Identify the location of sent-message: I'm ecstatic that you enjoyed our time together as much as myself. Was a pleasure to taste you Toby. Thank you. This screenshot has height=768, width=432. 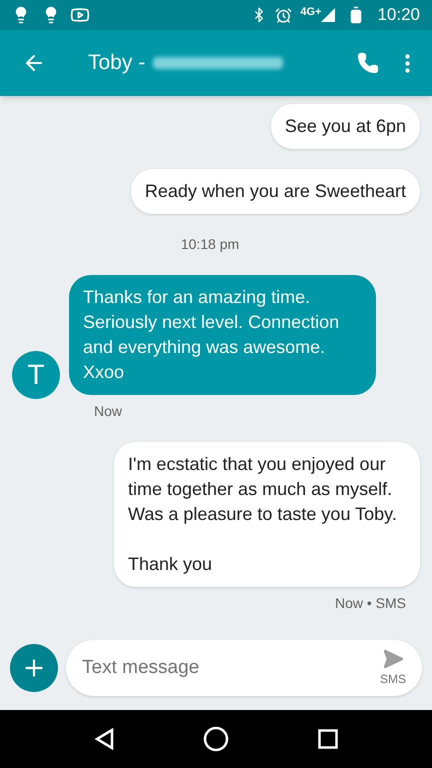
(267, 514).